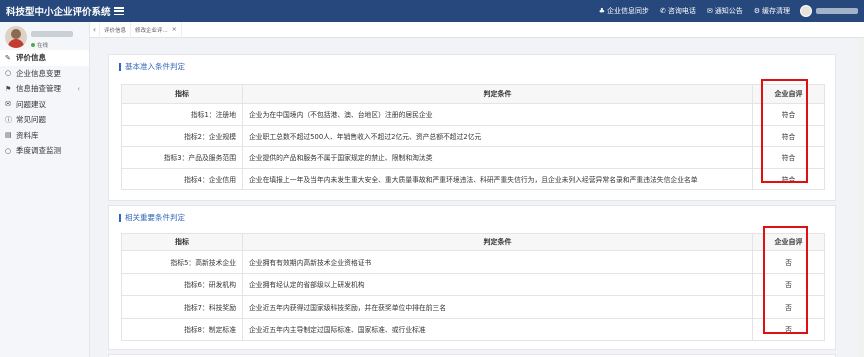 This screenshot has height=357, width=864. What do you see at coordinates (8, 88) in the screenshot?
I see `flag-icon: ⚑` at bounding box center [8, 88].